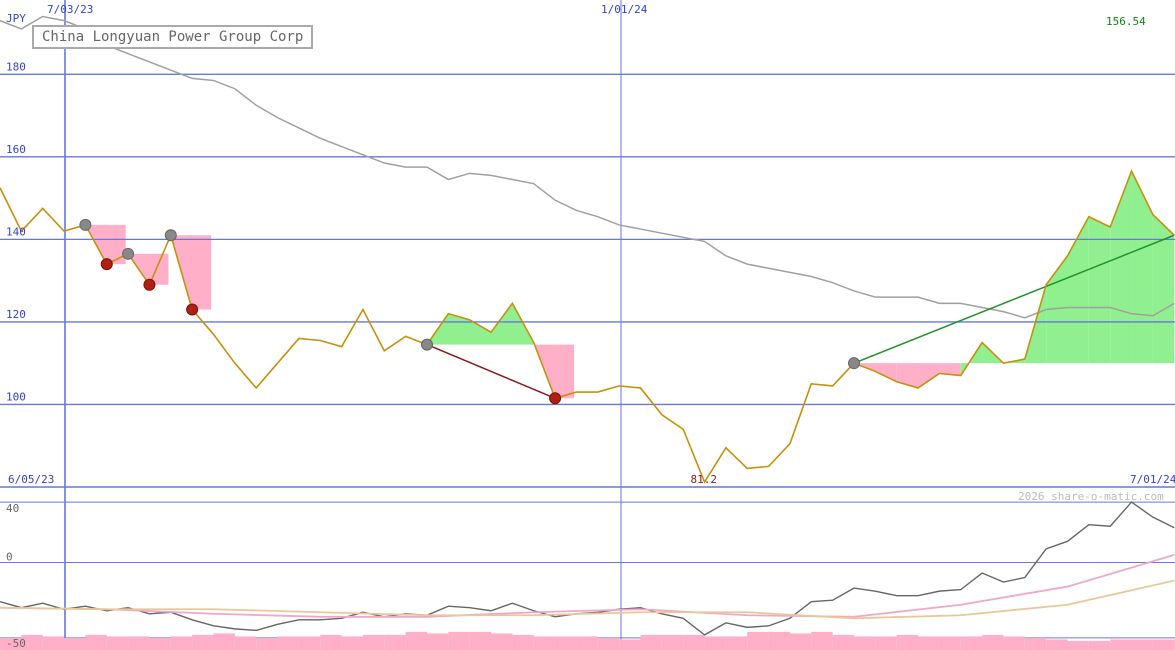 This screenshot has height=650, width=1175. What do you see at coordinates (480, 324) in the screenshot?
I see `mid-up-fill` at bounding box center [480, 324].